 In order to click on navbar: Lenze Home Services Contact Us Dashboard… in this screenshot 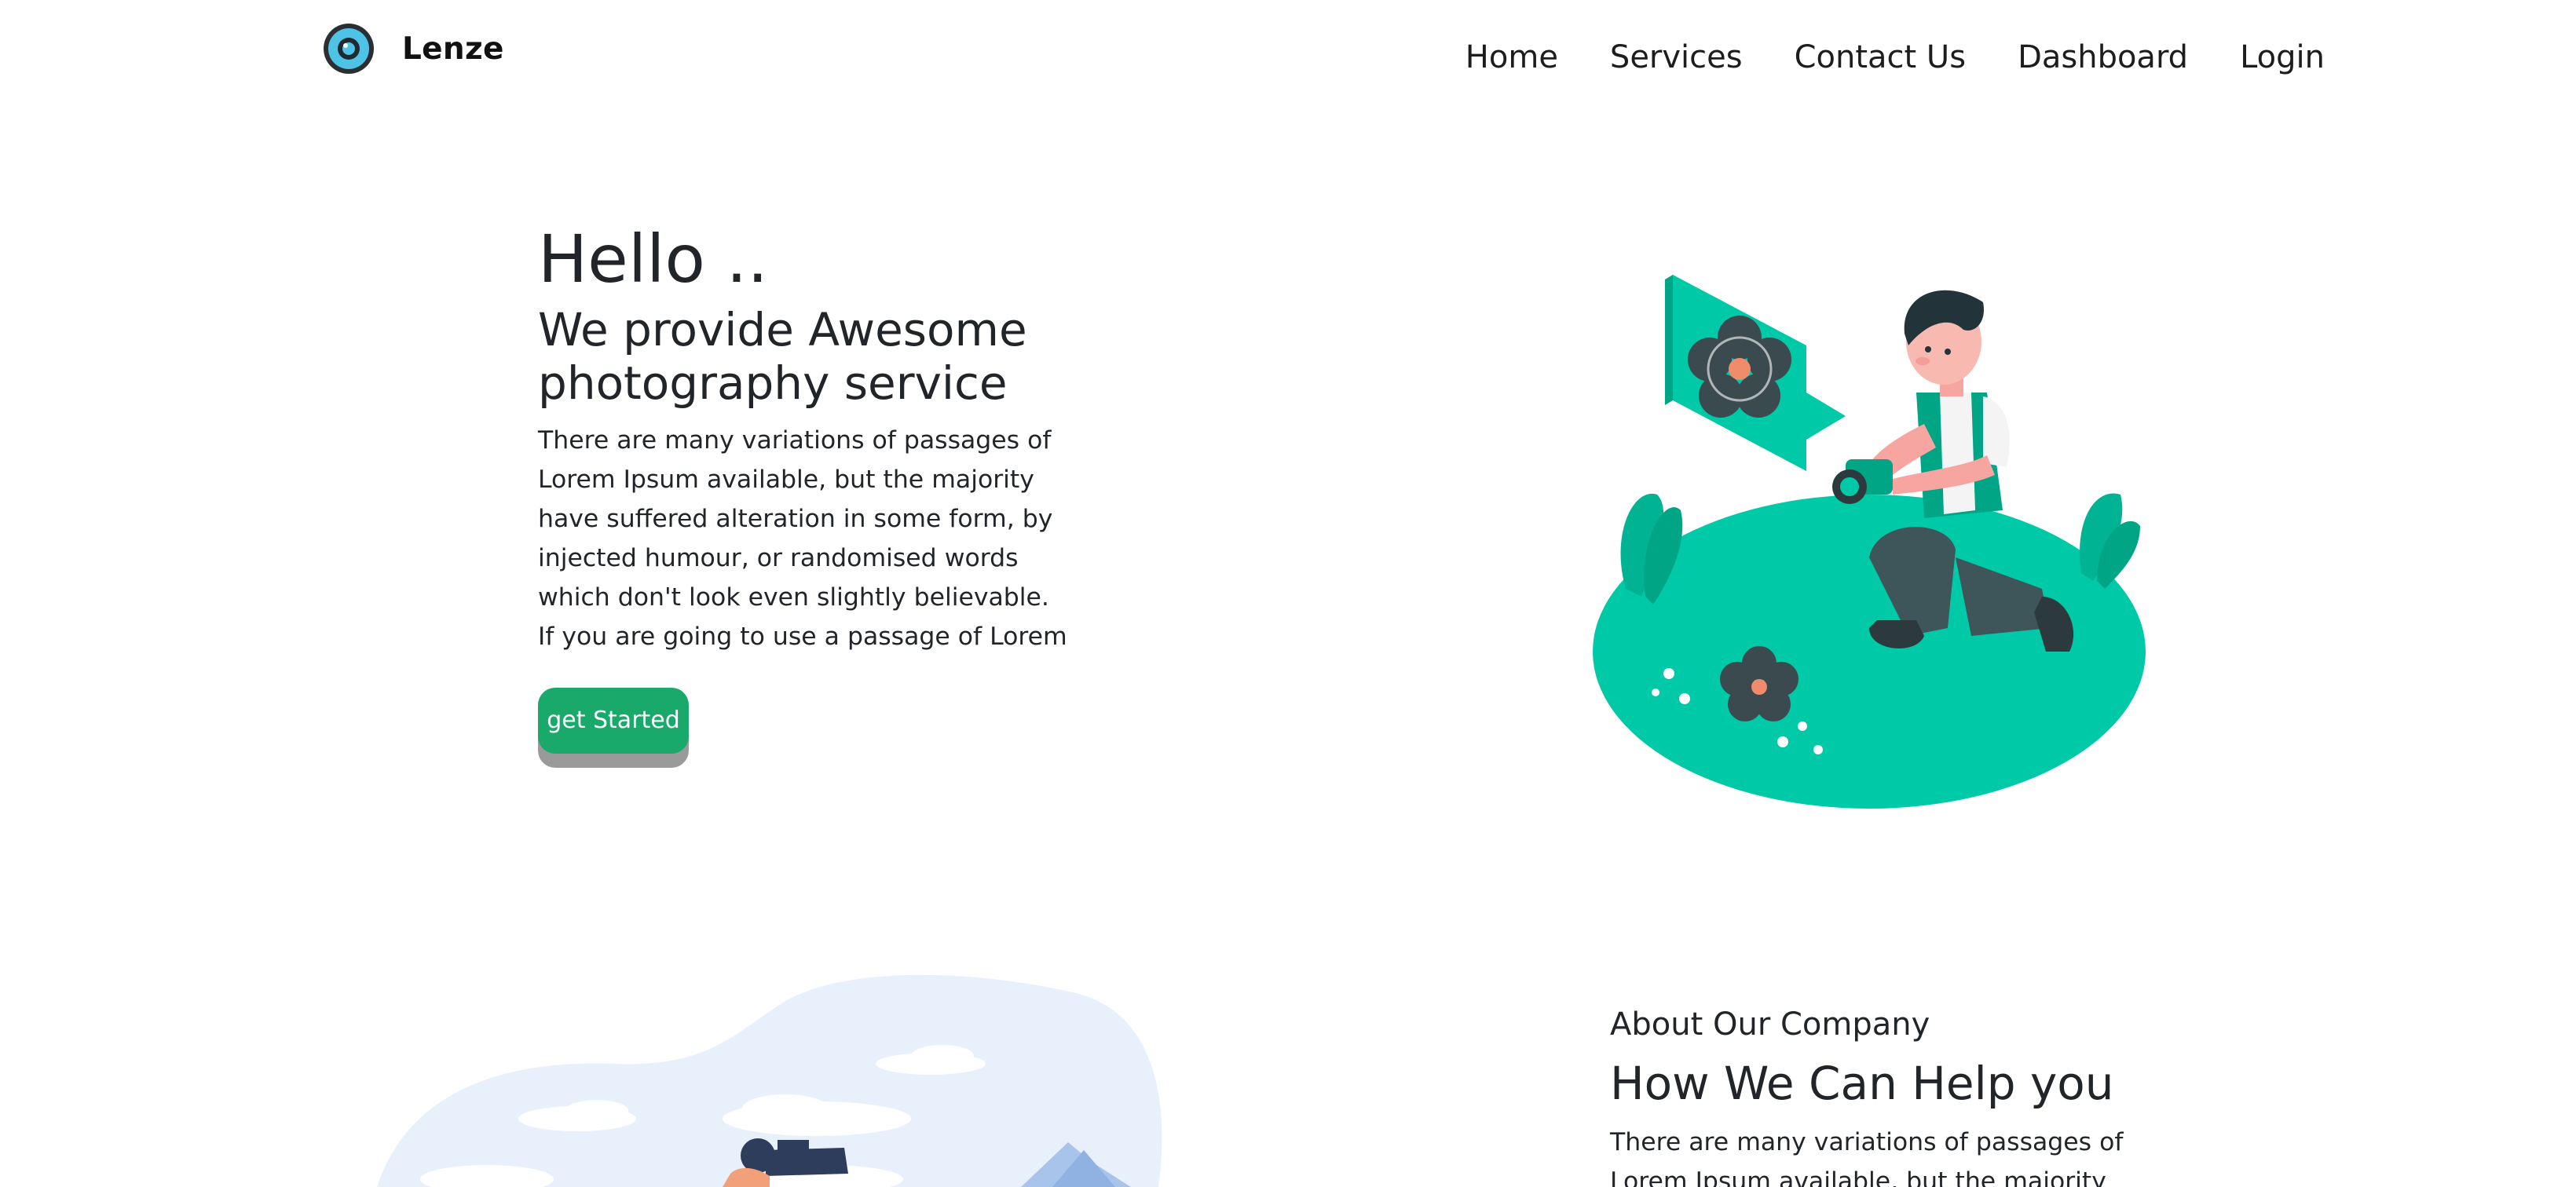, I will do `click(1288, 59)`.